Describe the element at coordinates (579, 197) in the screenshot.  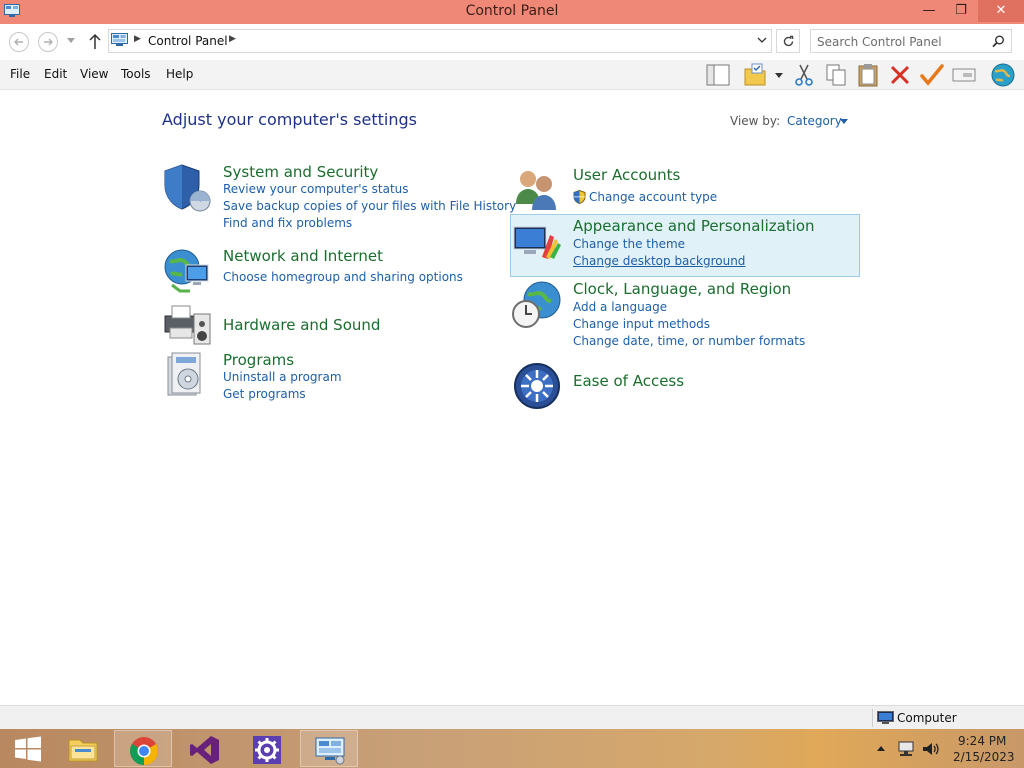
I see `uac-shield-icon` at that location.